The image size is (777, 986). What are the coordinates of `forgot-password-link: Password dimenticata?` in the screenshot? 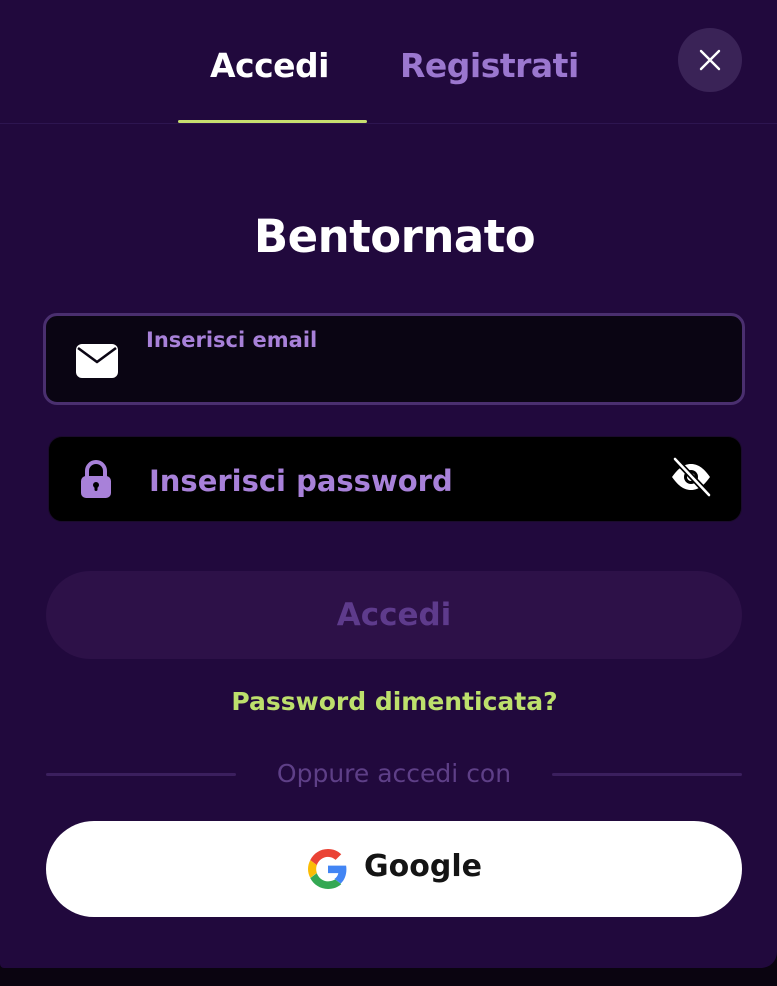 It's located at (388, 701).